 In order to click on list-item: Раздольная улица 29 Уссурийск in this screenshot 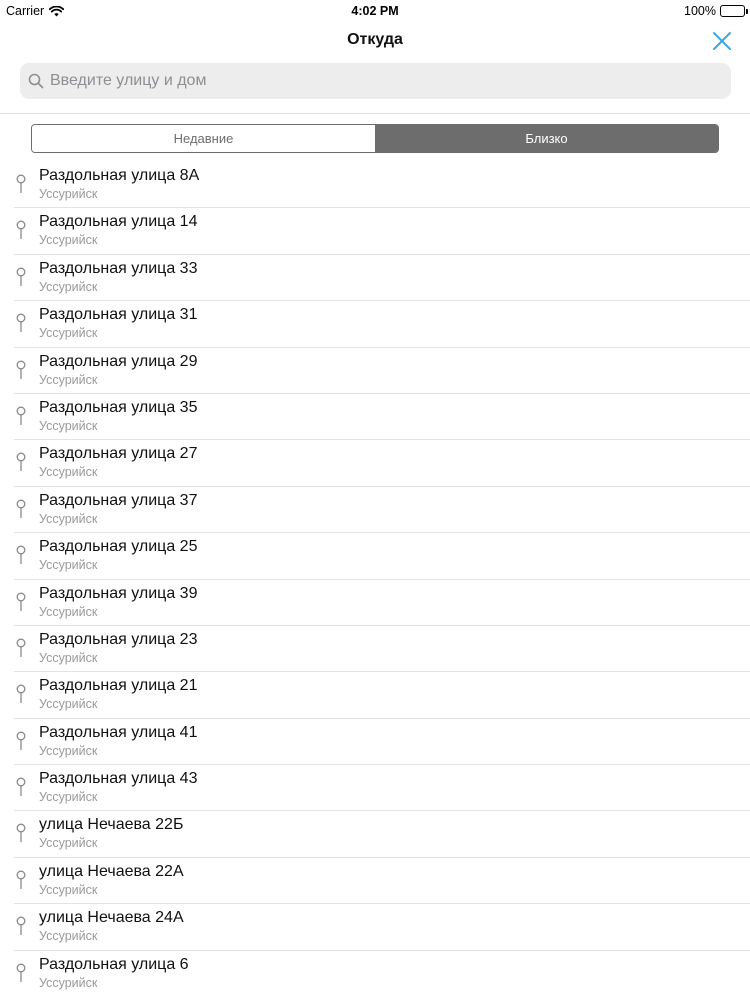, I will do `click(375, 371)`.